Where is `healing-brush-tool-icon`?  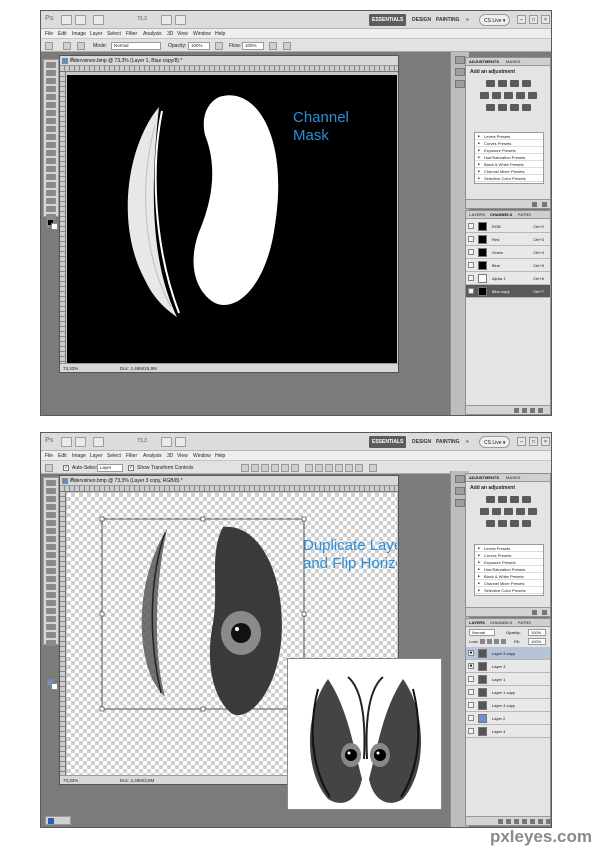
healing-brush-tool-icon is located at coordinates (51, 113).